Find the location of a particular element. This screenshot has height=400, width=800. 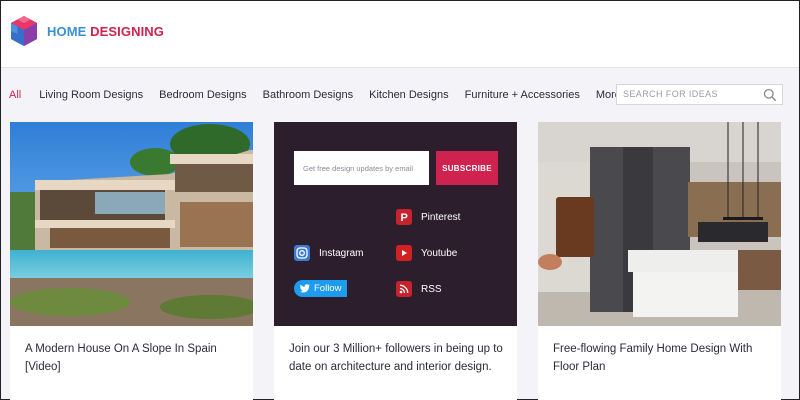

follow-label: Follow is located at coordinates (328, 288).